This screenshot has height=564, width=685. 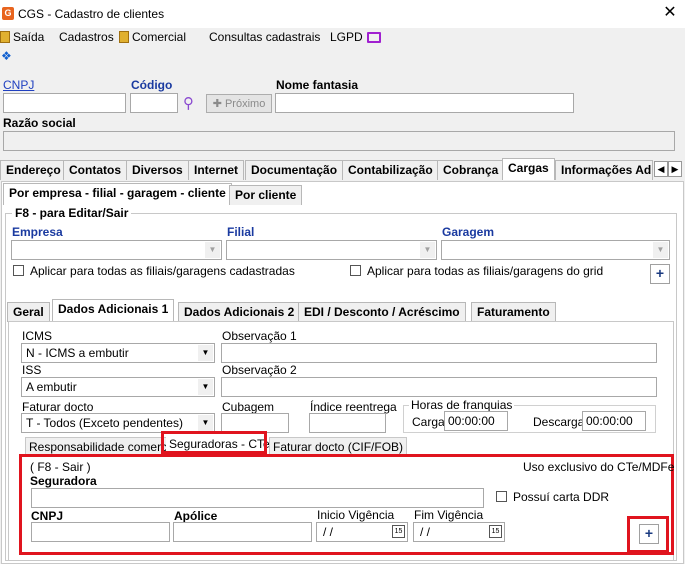 I want to click on cubagem-input, so click(x=255, y=423).